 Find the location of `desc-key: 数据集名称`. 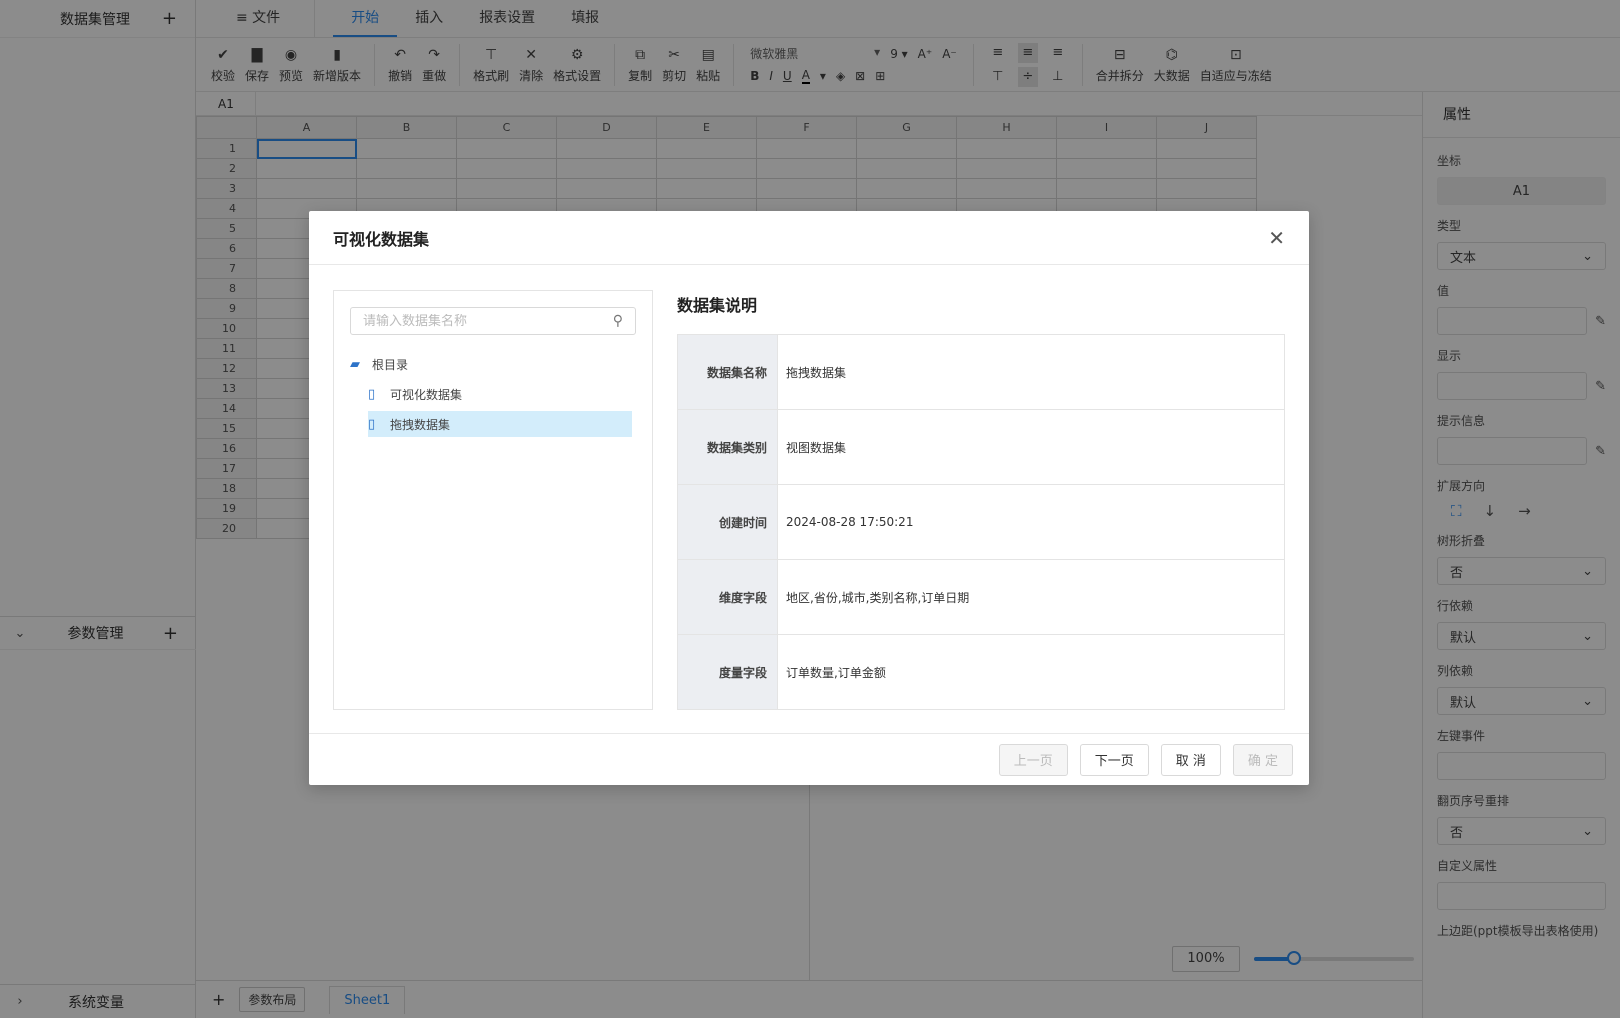

desc-key: 数据集名称 is located at coordinates (727, 372).